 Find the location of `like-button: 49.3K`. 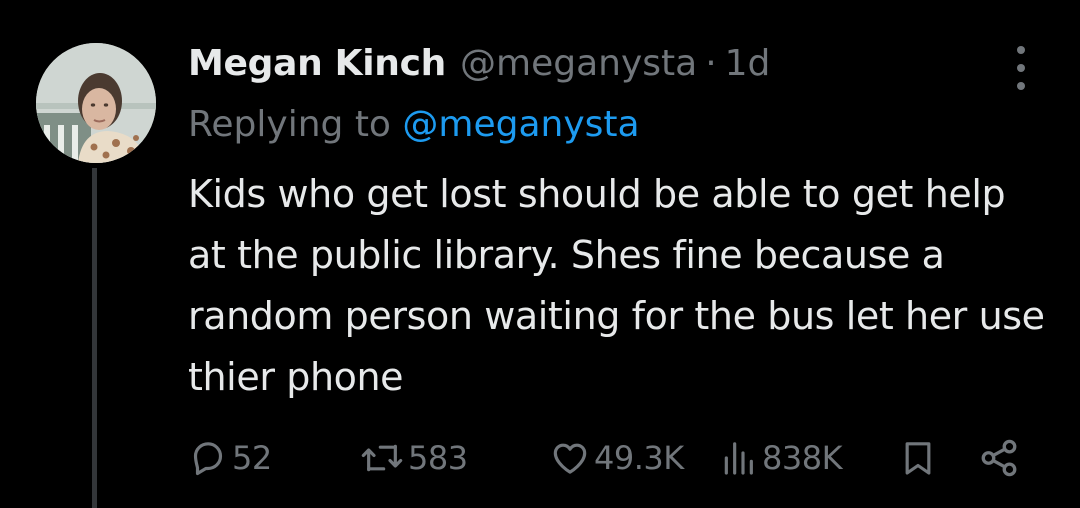

like-button: 49.3K is located at coordinates (617, 458).